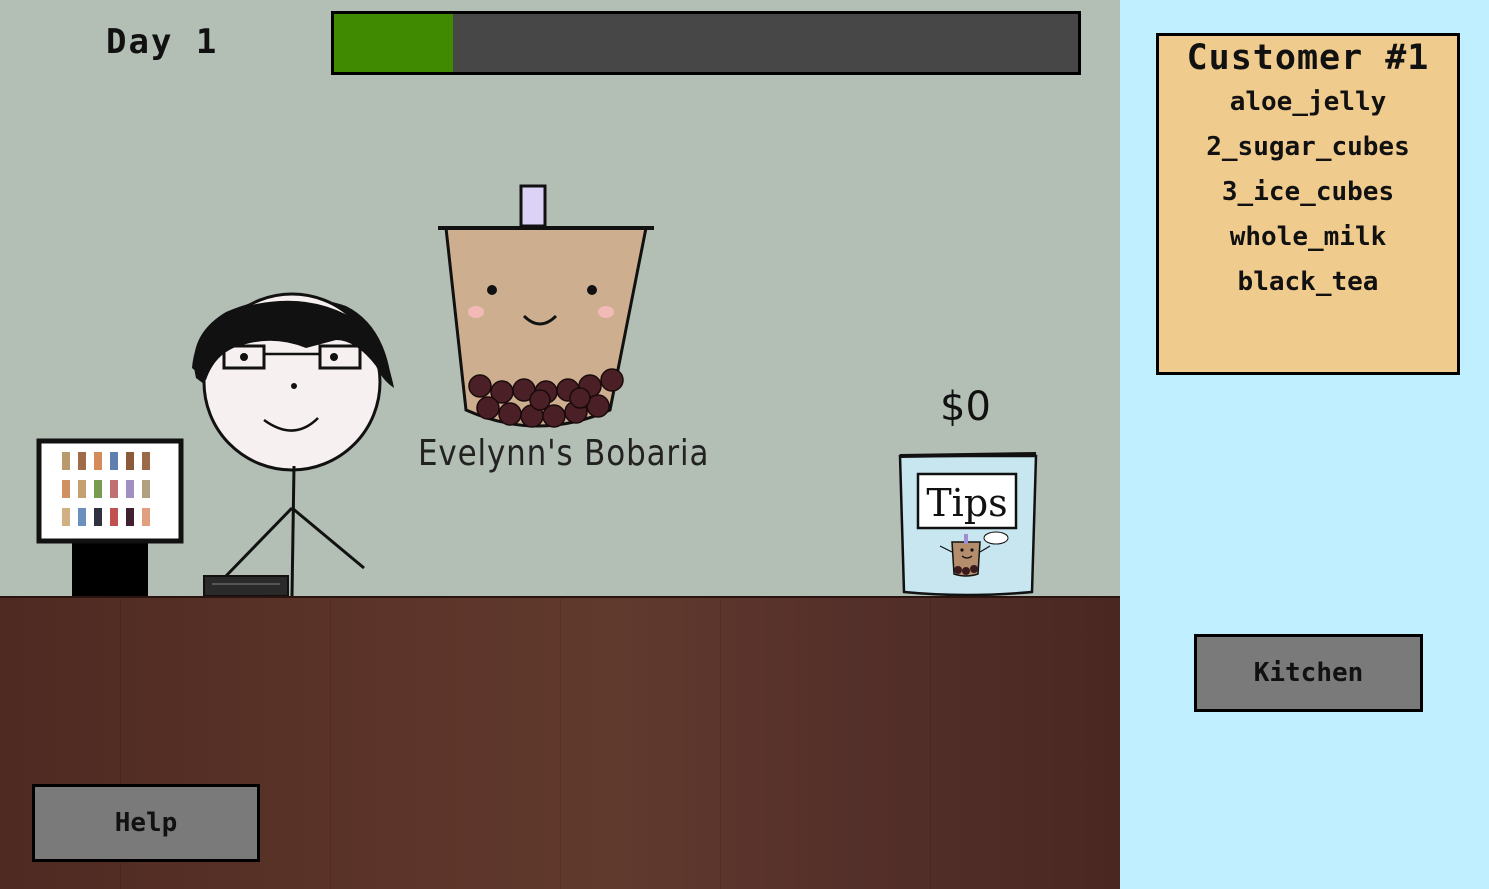  I want to click on tip-jar-label: Tips, so click(966, 503).